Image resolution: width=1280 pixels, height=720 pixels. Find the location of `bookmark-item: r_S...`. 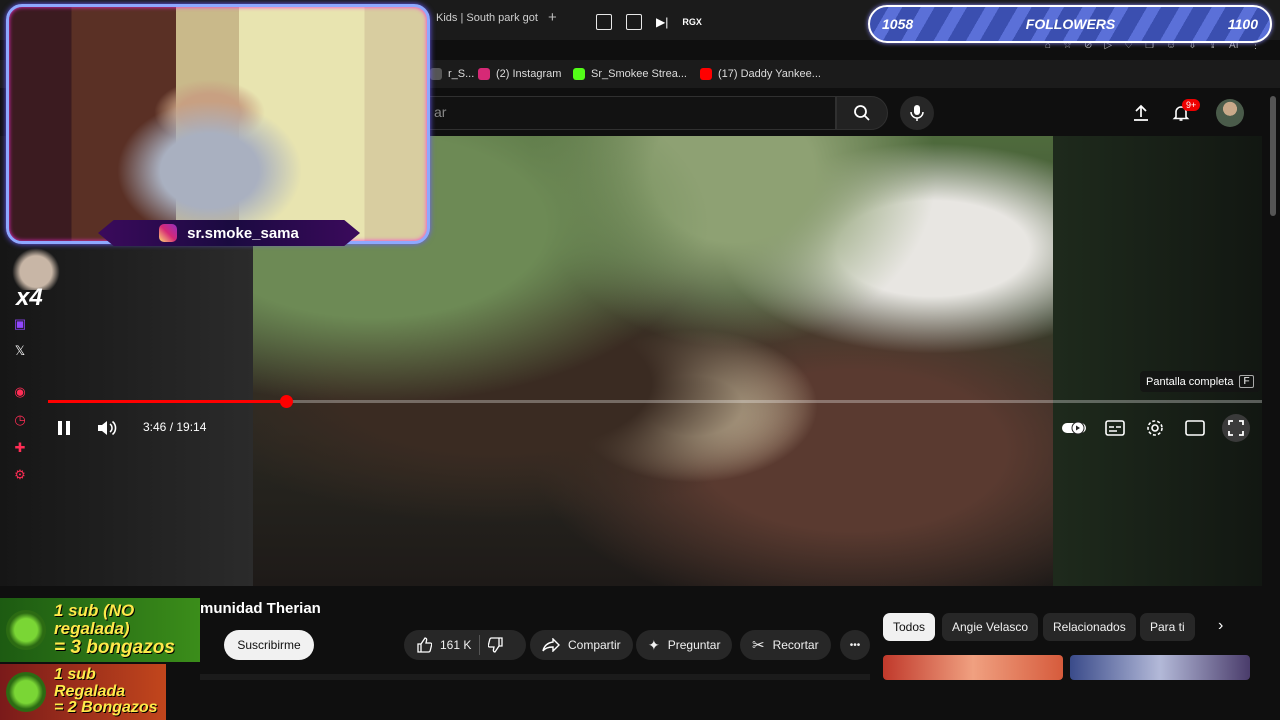

bookmark-item: r_S... is located at coordinates (452, 74).